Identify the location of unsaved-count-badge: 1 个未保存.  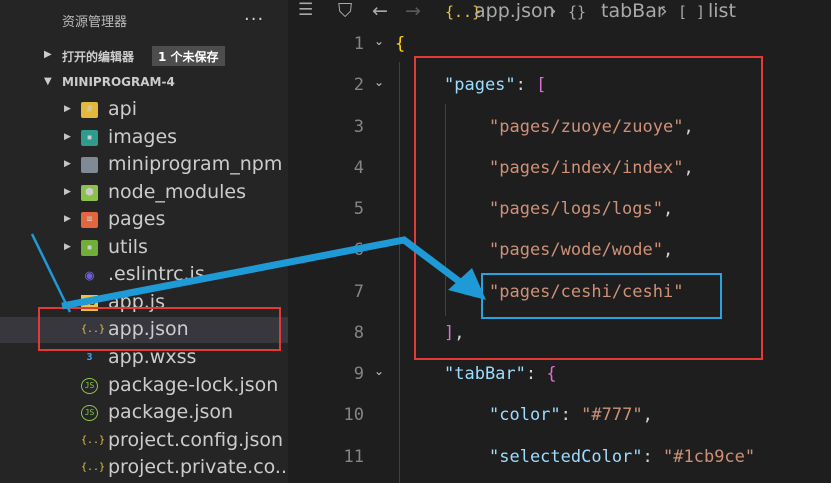
(188, 56).